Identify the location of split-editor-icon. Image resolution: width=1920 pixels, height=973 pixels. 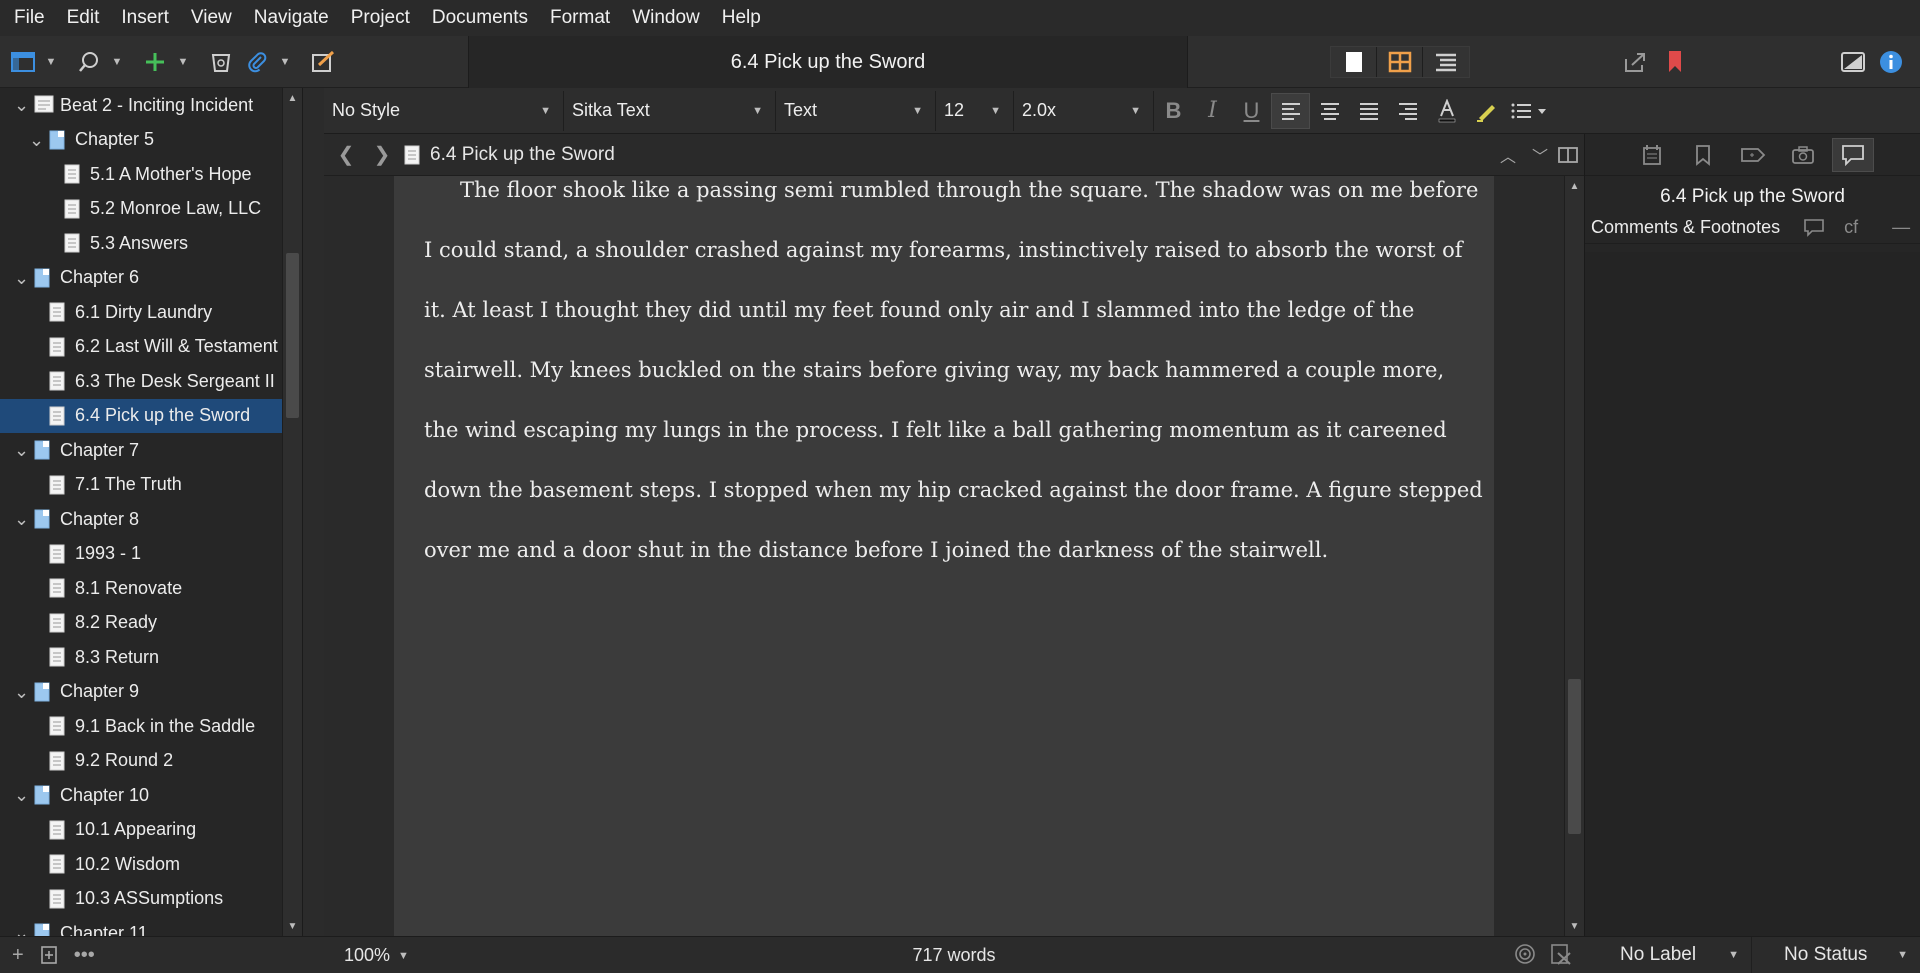
(1568, 155).